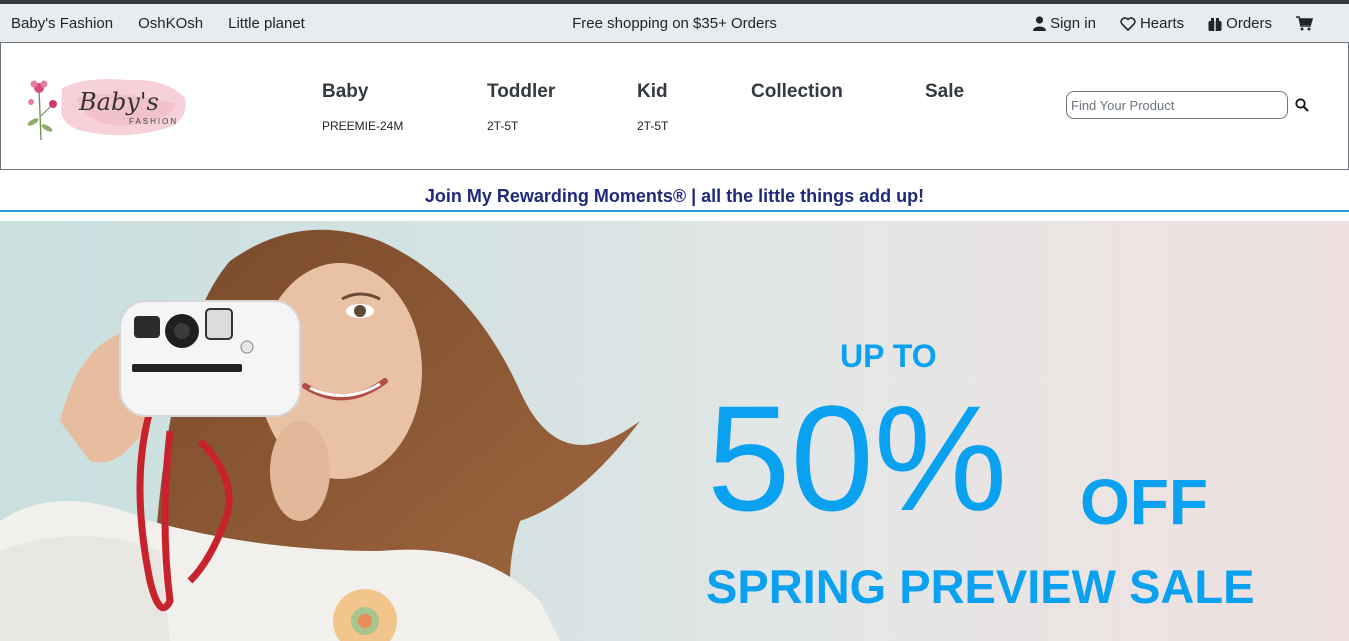  What do you see at coordinates (62, 23) in the screenshot?
I see `brand-link-babys-fashion: Baby's Fashion` at bounding box center [62, 23].